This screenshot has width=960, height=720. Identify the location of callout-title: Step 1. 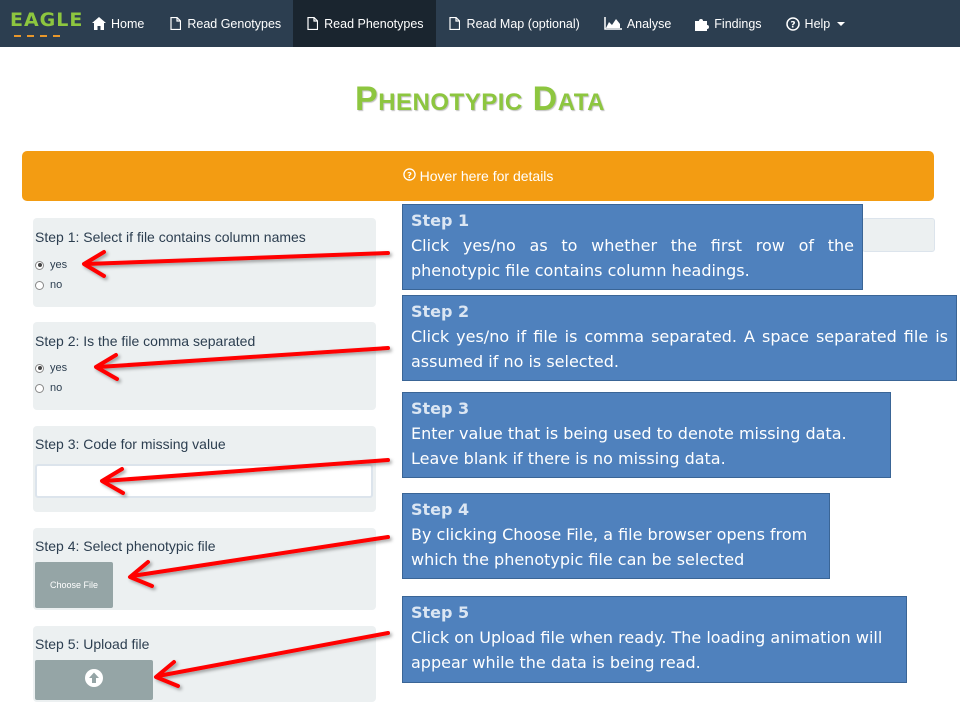
(440, 220).